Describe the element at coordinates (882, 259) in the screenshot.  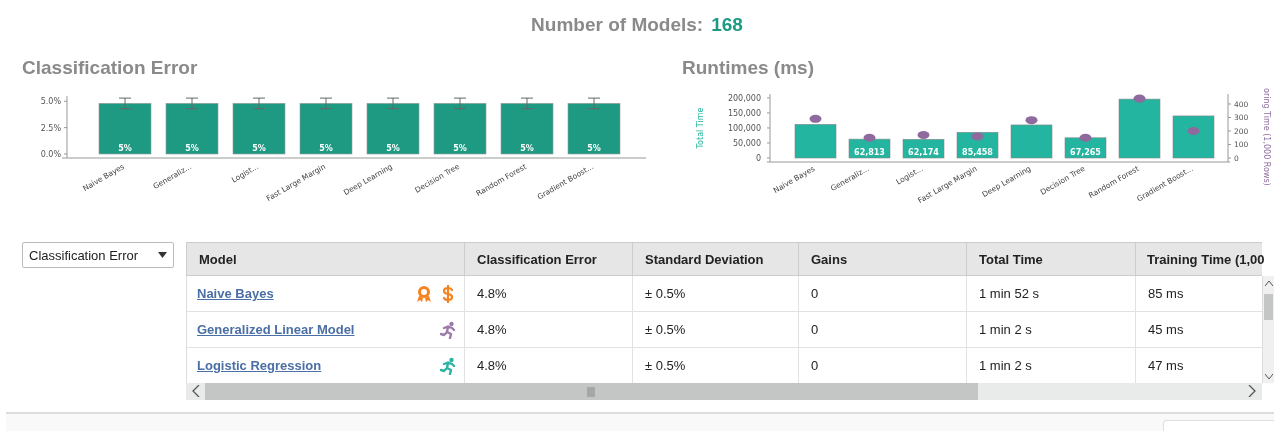
I see `column-header: Gains` at that location.